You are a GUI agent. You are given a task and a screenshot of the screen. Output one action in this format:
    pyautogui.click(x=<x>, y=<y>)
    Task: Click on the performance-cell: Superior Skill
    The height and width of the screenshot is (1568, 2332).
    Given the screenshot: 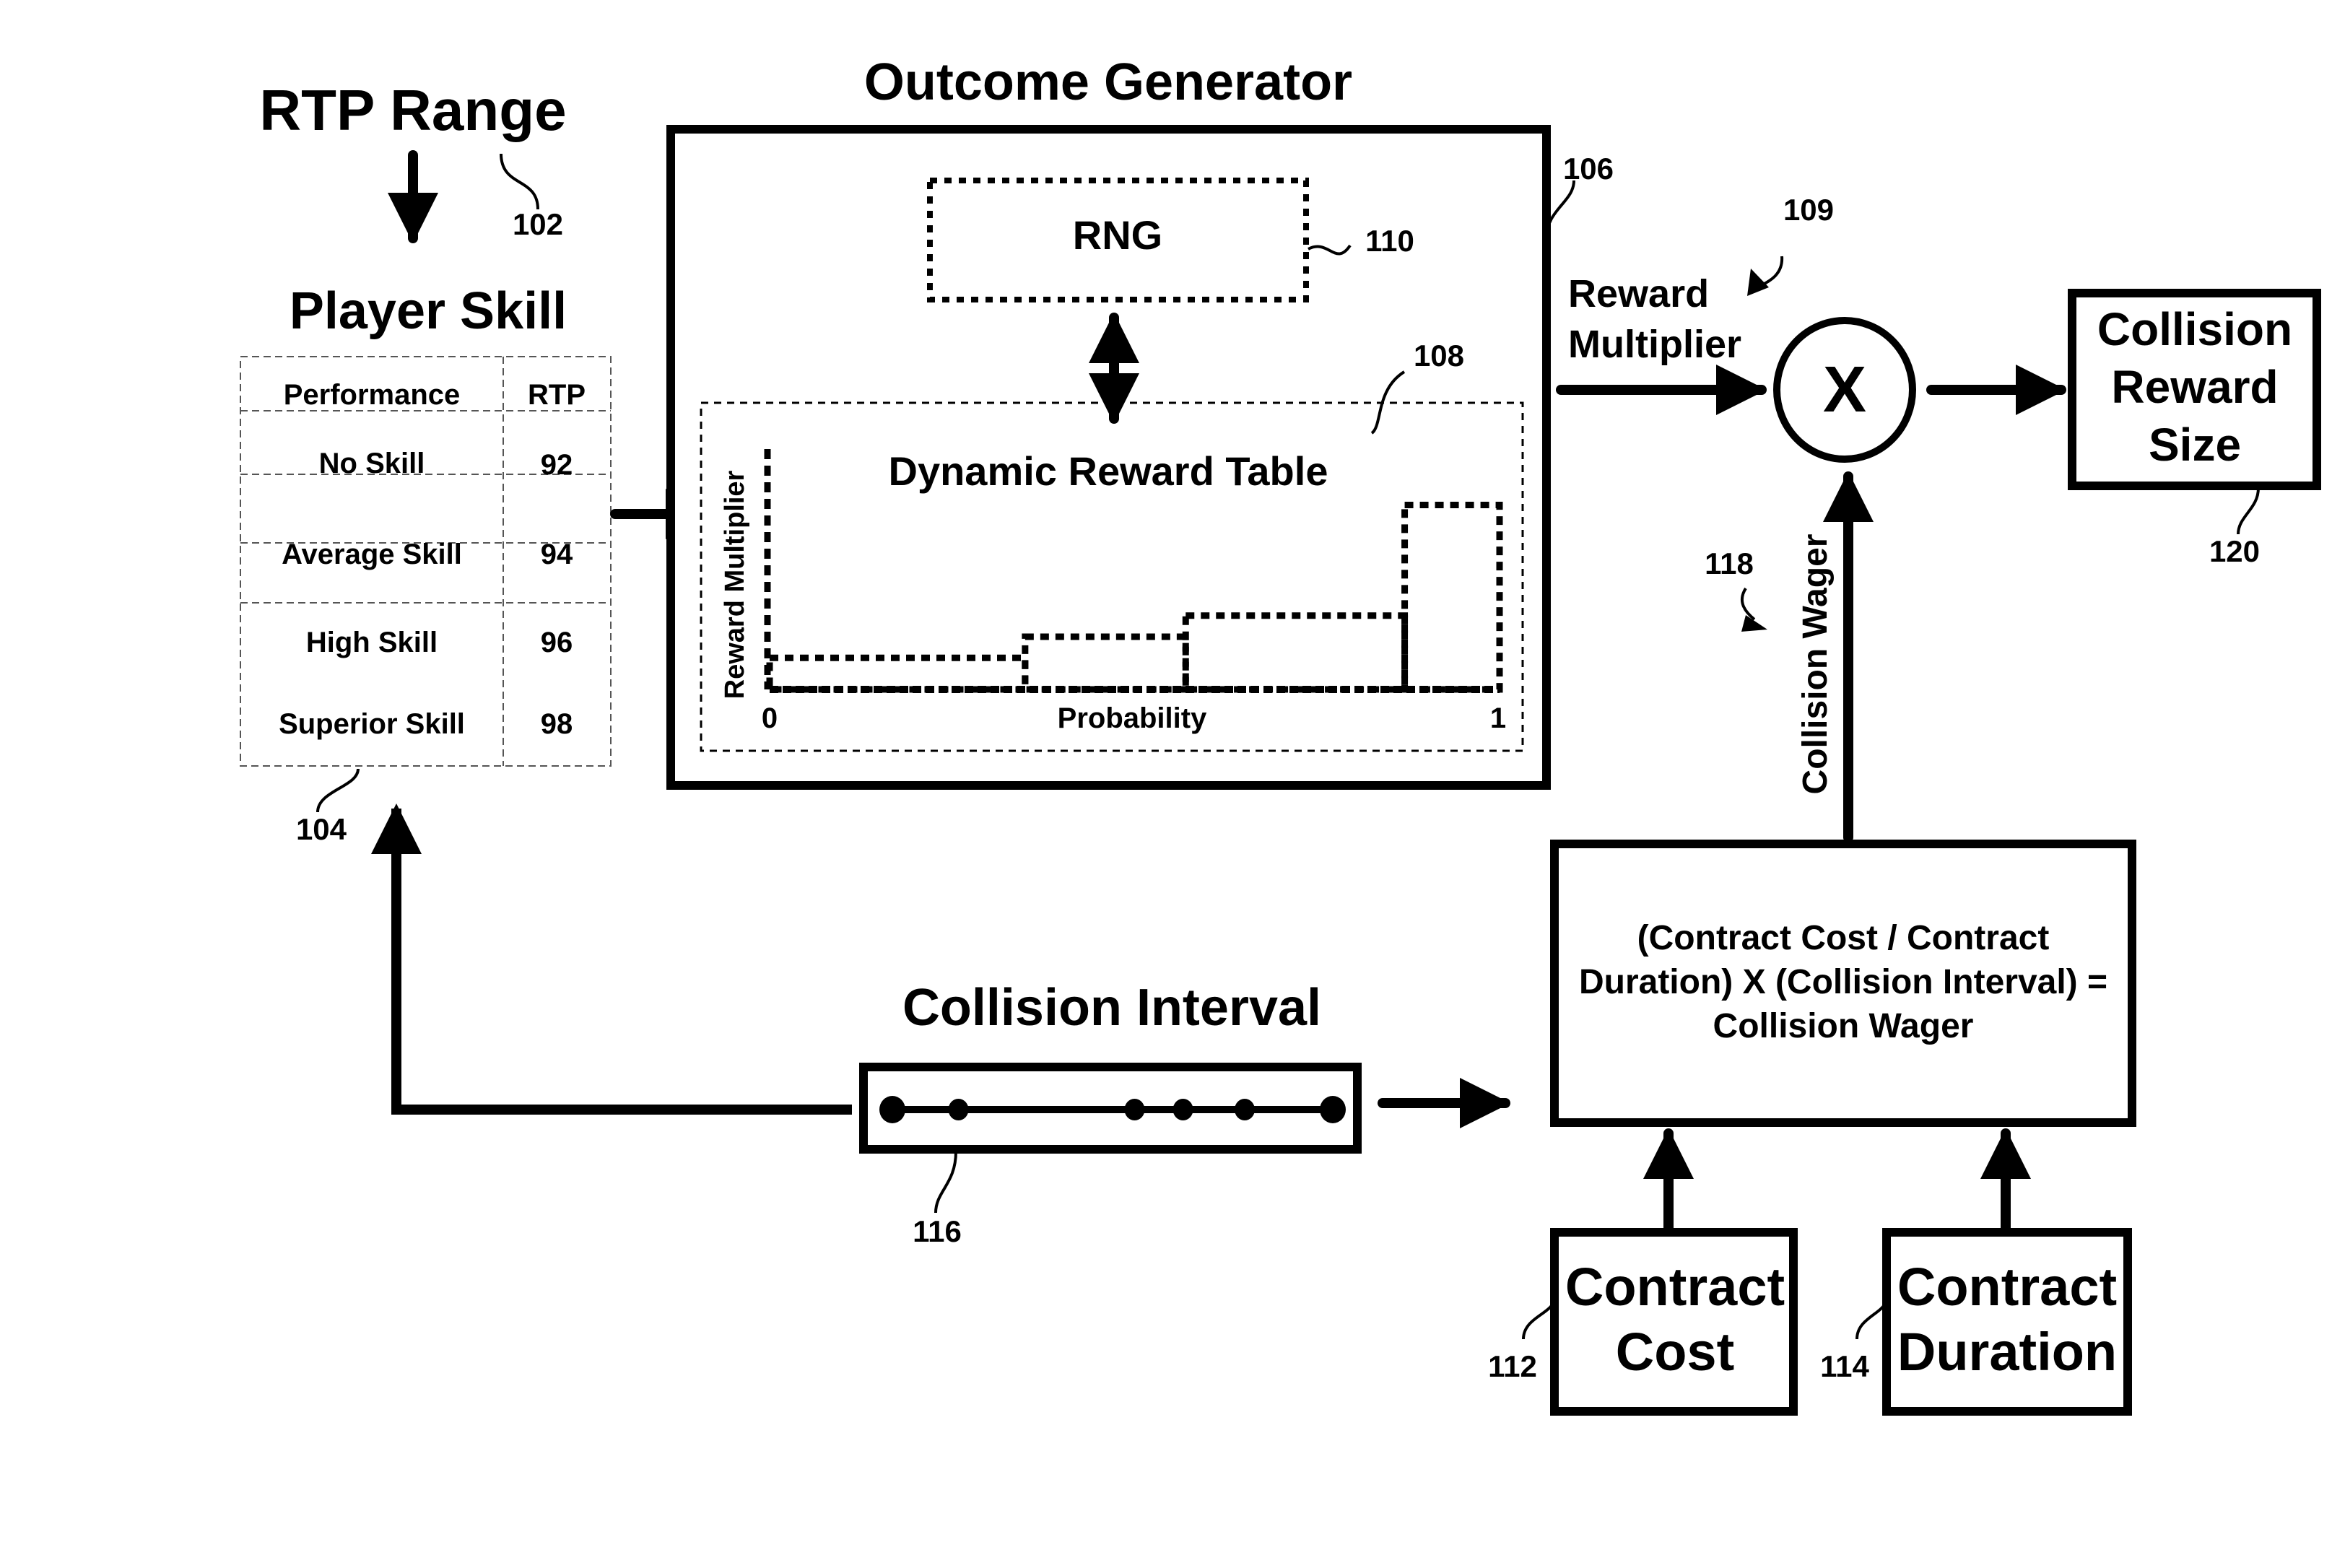 What is the action you would take?
    pyautogui.click(x=372, y=724)
    